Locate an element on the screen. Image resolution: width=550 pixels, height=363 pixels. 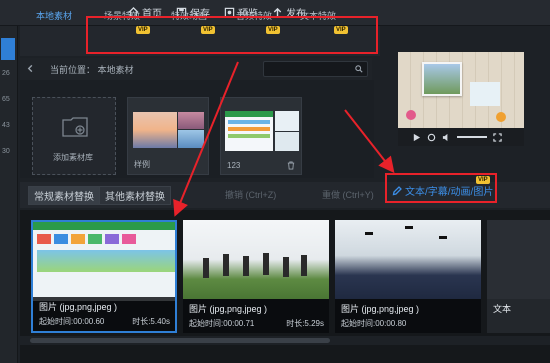
undo-label: 撤销 (Ctrl+Z) is located at coordinates (251, 195).